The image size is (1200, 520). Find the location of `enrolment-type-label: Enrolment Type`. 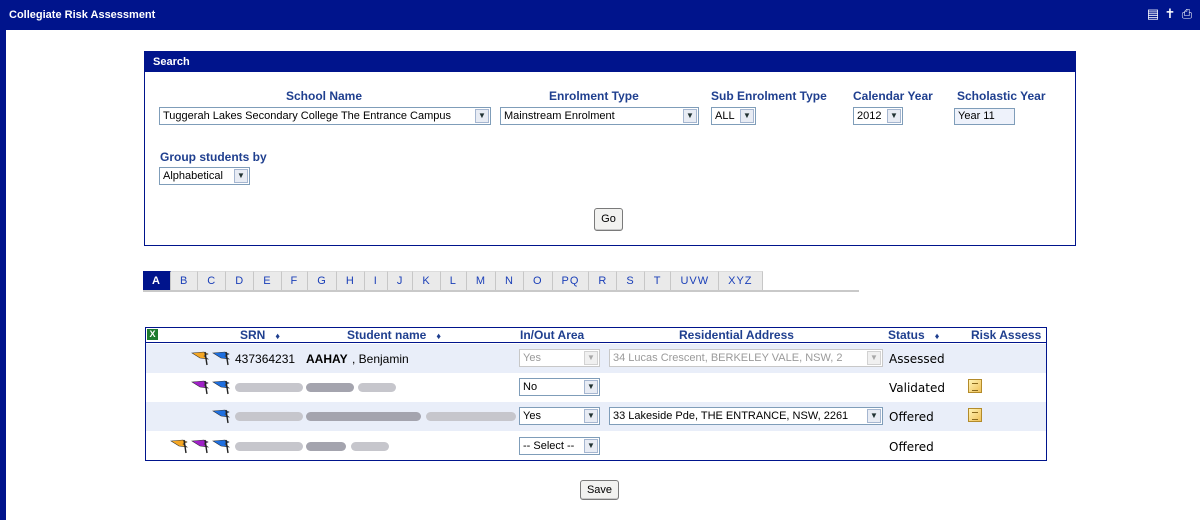

enrolment-type-label: Enrolment Type is located at coordinates (594, 96).